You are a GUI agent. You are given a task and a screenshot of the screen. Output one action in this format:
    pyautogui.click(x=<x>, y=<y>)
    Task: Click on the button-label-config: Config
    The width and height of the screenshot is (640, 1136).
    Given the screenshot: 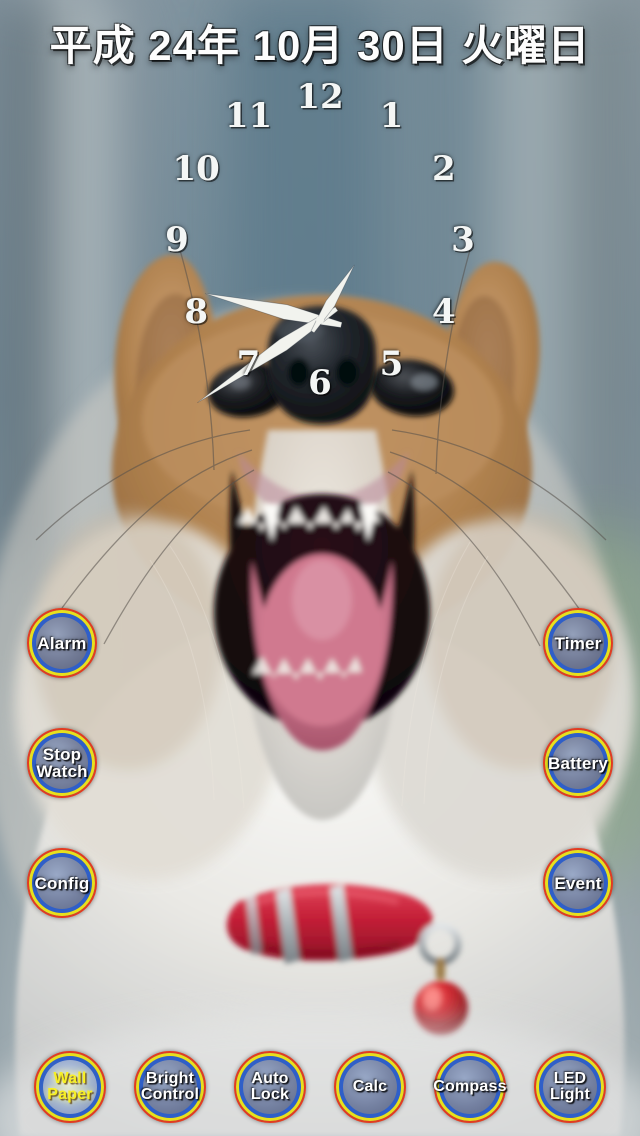 What is the action you would take?
    pyautogui.click(x=62, y=883)
    